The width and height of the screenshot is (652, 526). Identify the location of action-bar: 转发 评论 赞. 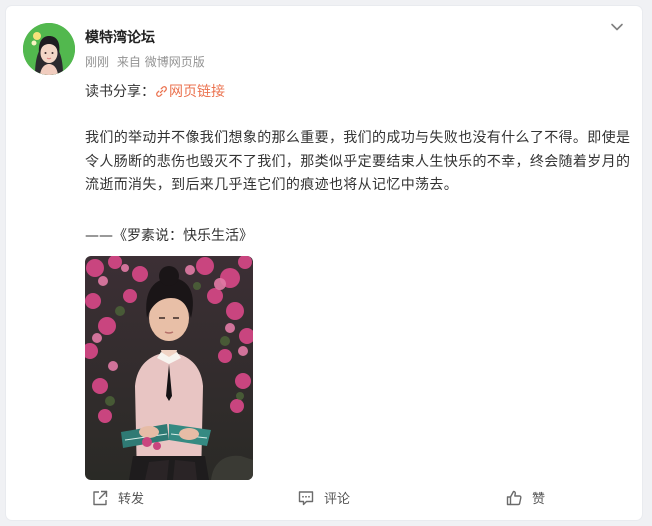
(324, 500).